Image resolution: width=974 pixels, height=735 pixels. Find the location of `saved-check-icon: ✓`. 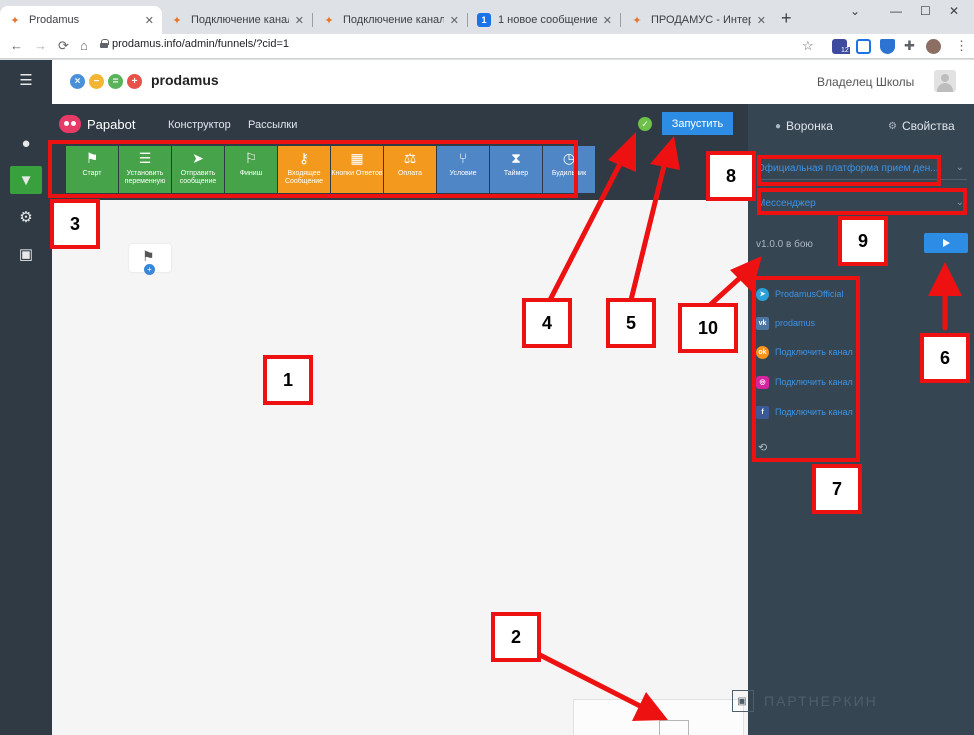

saved-check-icon: ✓ is located at coordinates (645, 124).